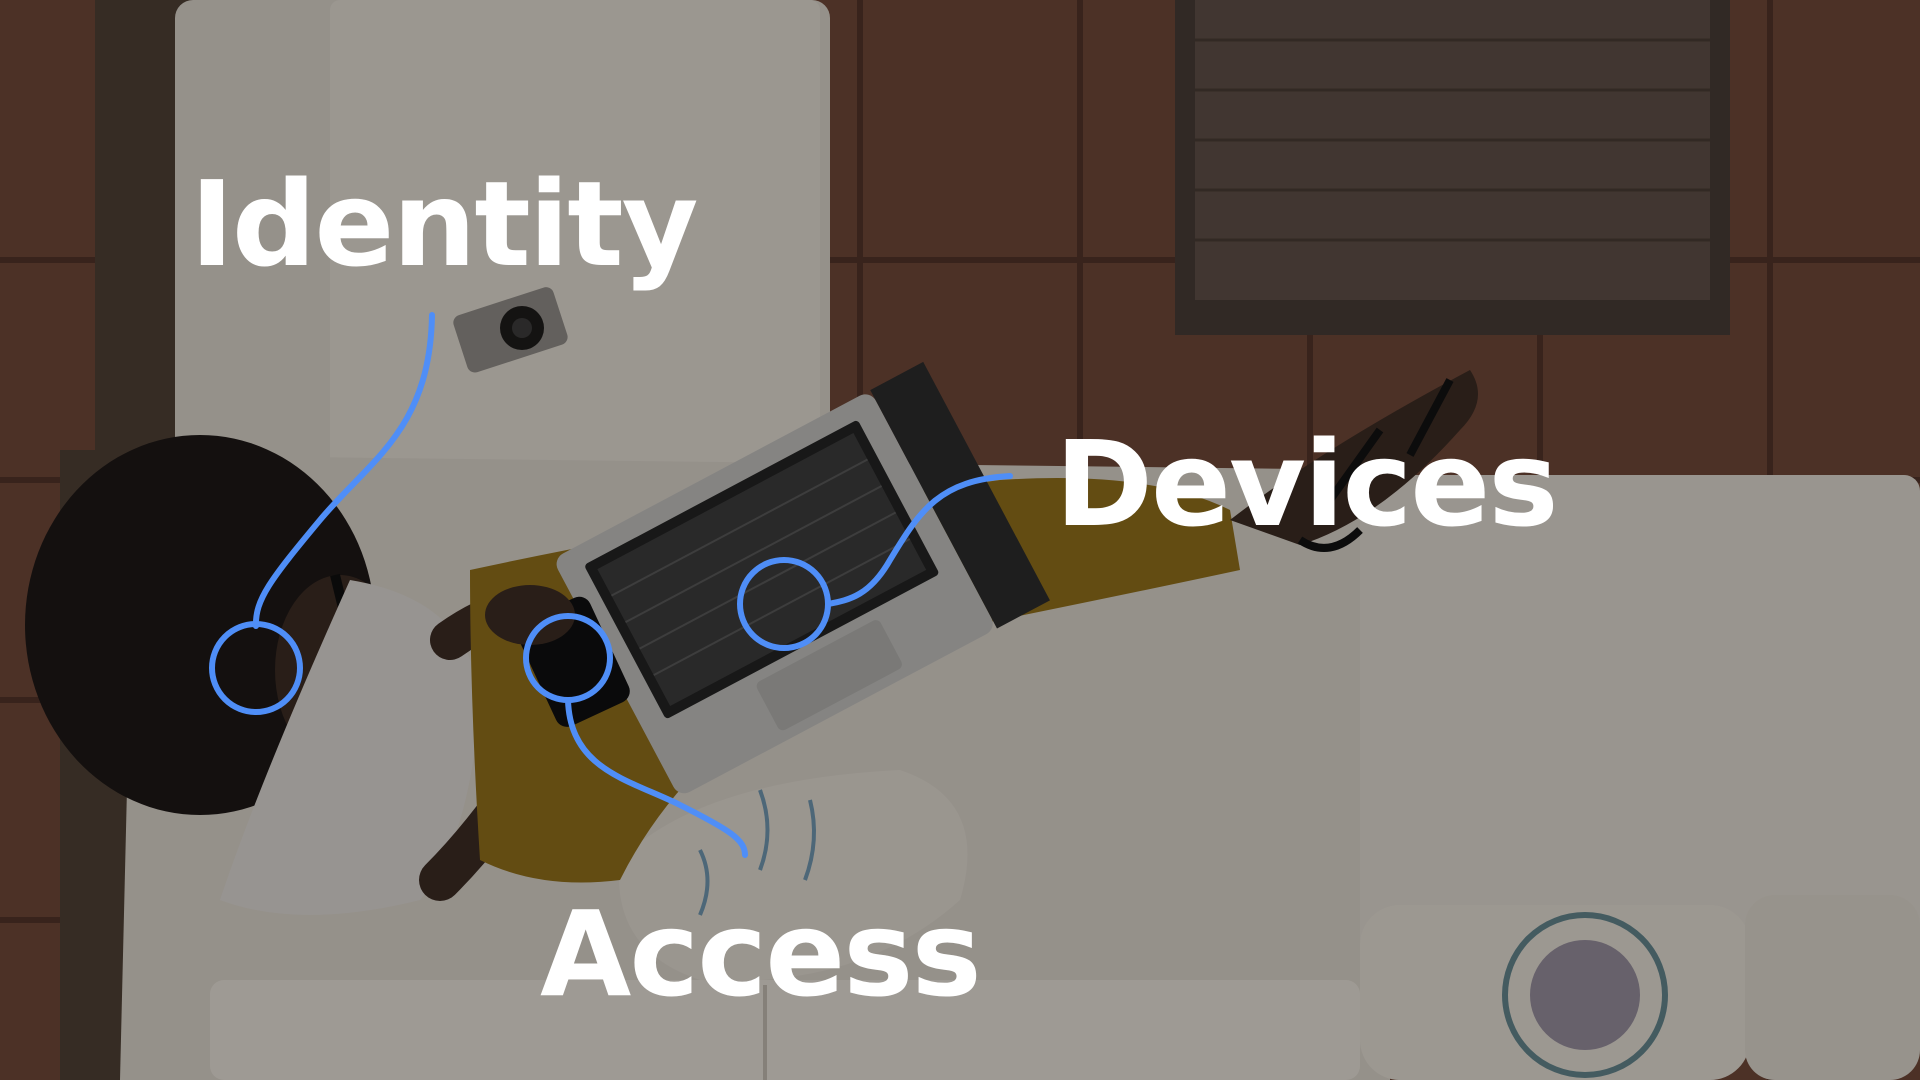 The width and height of the screenshot is (1920, 1080). I want to click on access-connector-line, so click(656, 777).